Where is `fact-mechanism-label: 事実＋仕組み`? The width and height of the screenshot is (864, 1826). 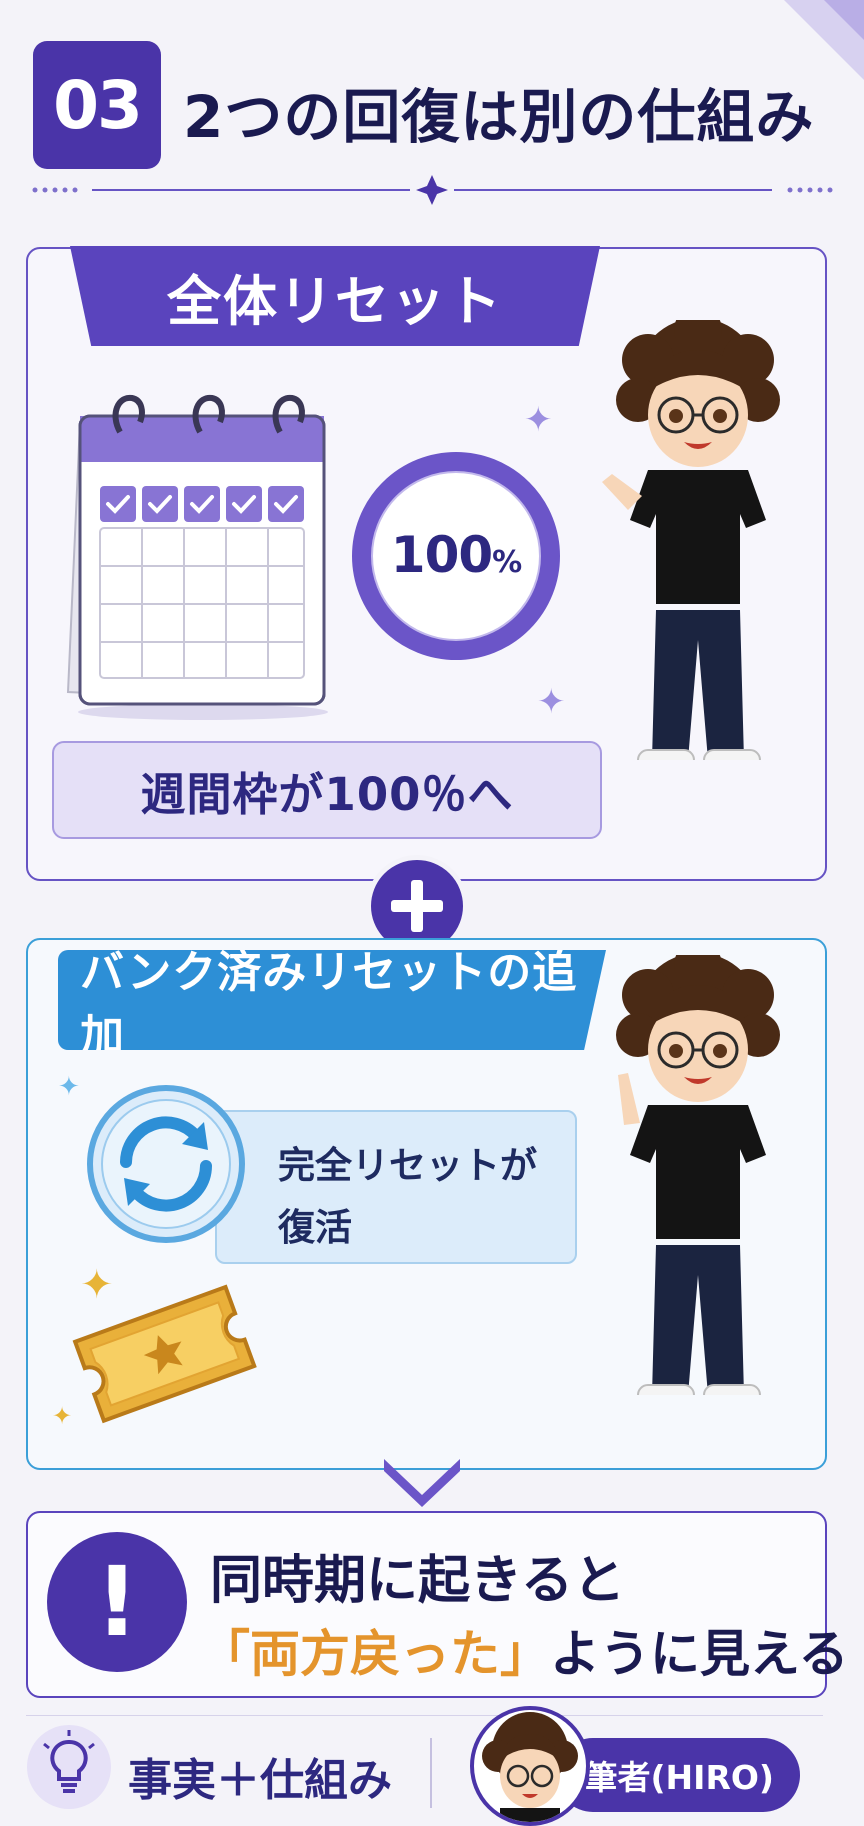
fact-mechanism-label: 事実＋仕組み is located at coordinates (260, 1780).